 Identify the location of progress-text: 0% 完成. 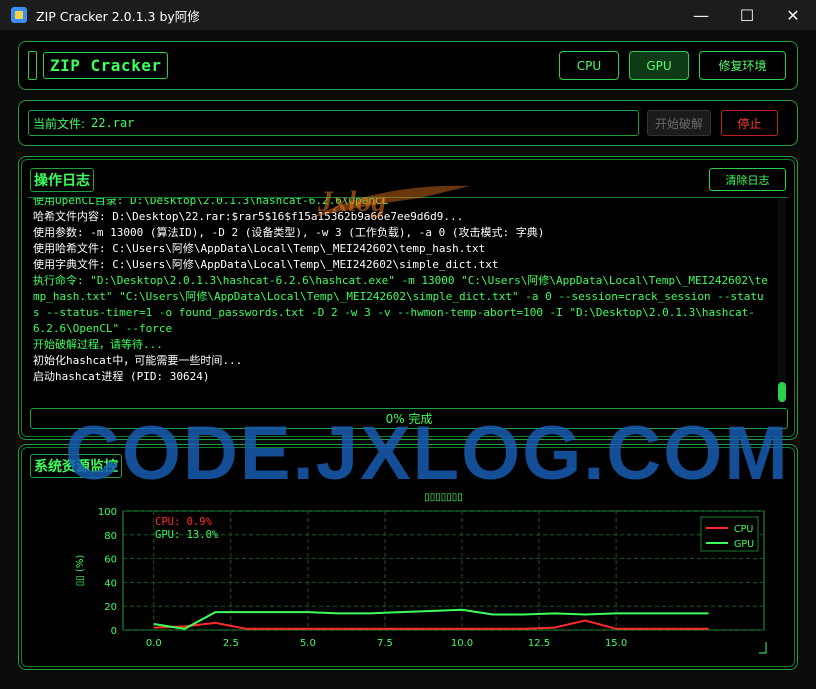
(409, 419).